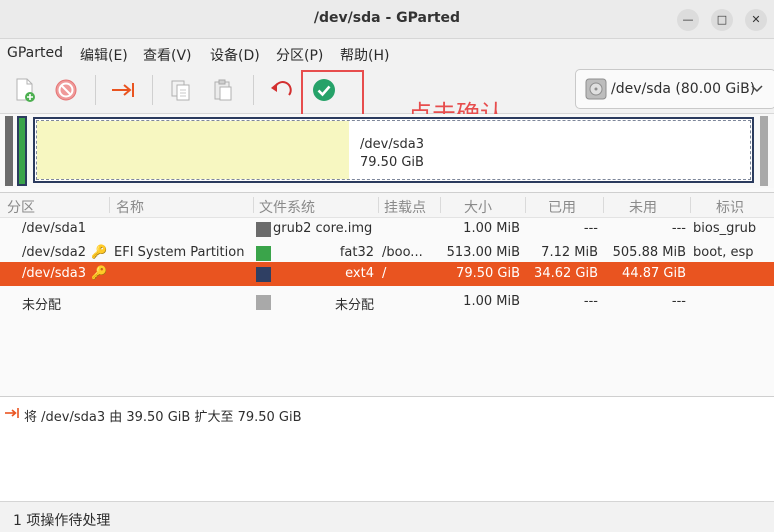 Image resolution: width=774 pixels, height=532 pixels. I want to click on delete-icon, so click(66, 90).